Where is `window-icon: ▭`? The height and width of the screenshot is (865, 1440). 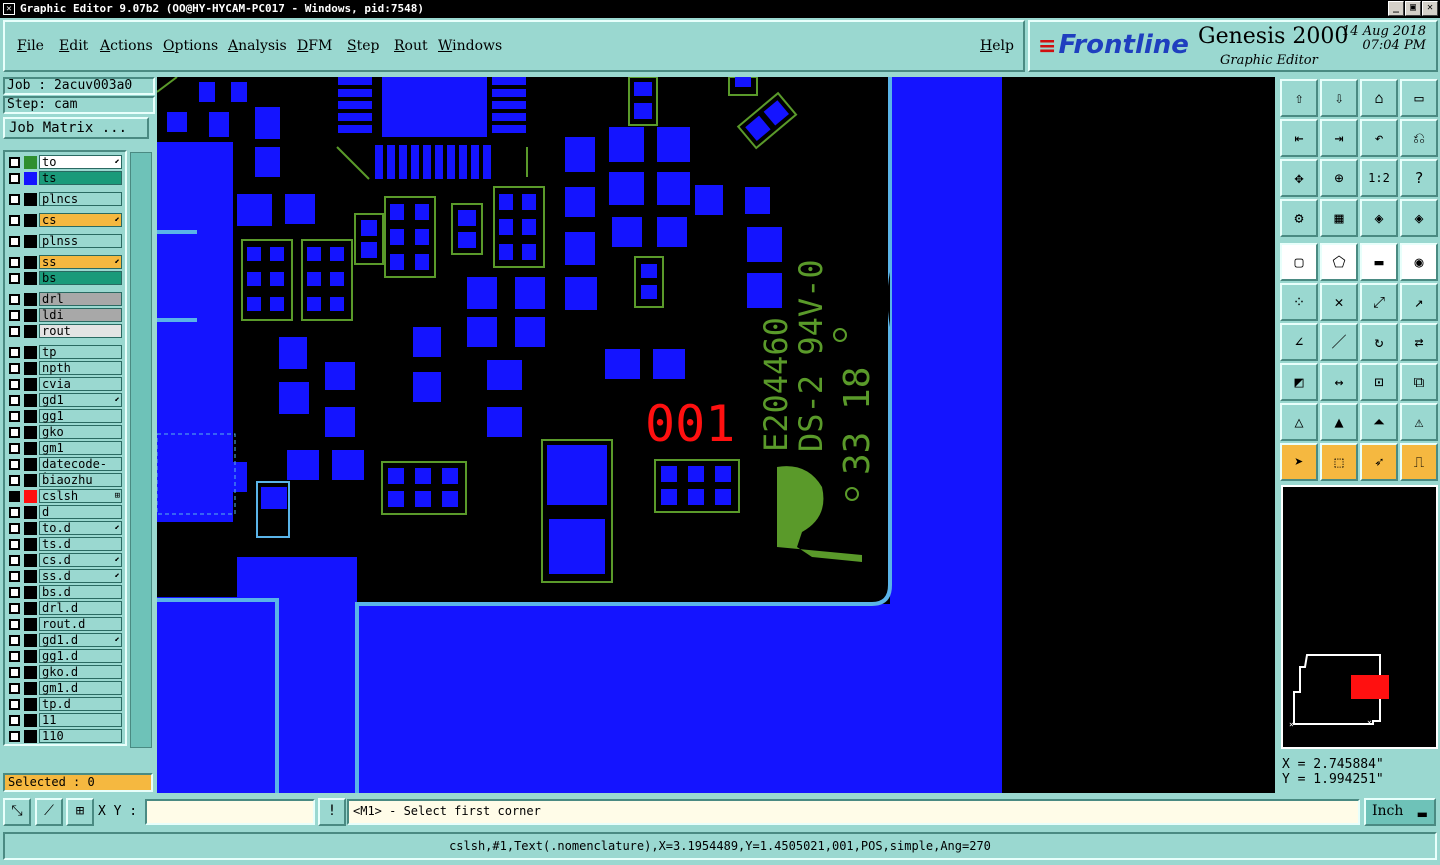
window-icon: ▭ is located at coordinates (1419, 98).